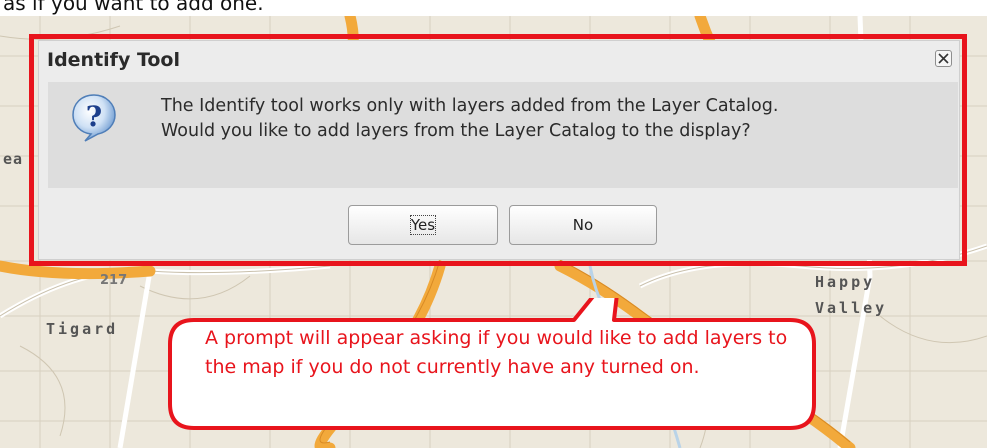  I want to click on yes-button-label: Yes, so click(423, 225).